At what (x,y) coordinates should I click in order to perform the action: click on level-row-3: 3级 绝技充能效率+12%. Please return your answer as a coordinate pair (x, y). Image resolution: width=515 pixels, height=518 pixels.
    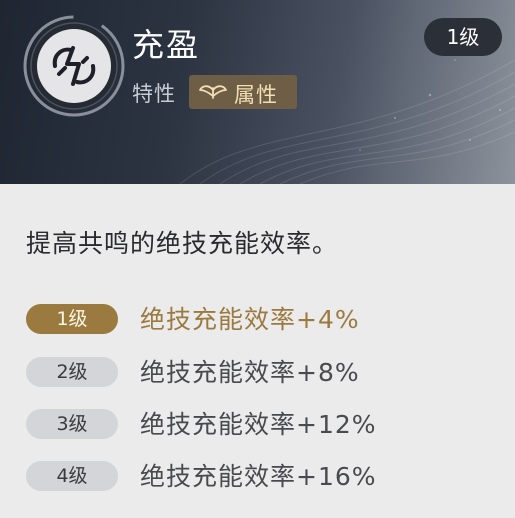
    Looking at the image, I should click on (266, 423).